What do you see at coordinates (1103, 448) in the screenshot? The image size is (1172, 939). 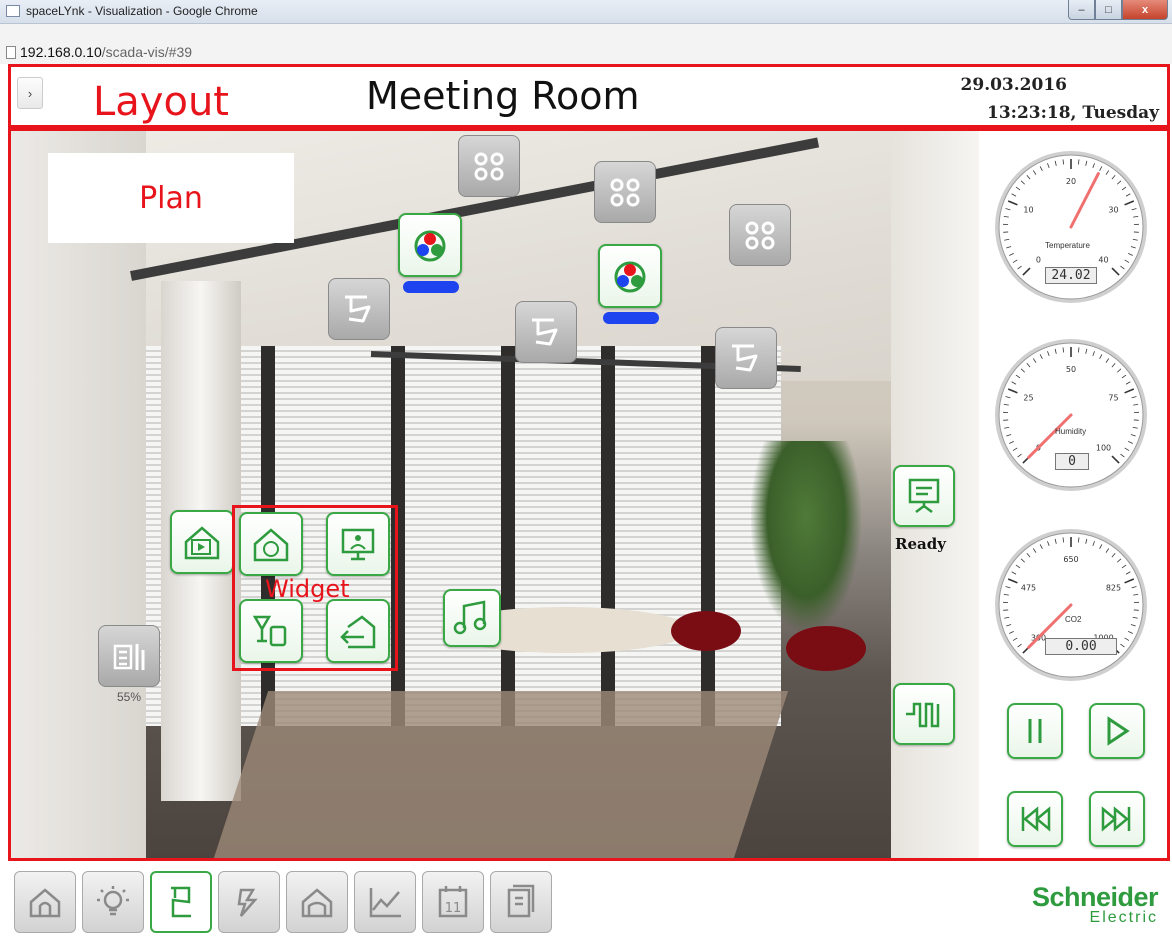 I see `gauge-tick-label: 100` at bounding box center [1103, 448].